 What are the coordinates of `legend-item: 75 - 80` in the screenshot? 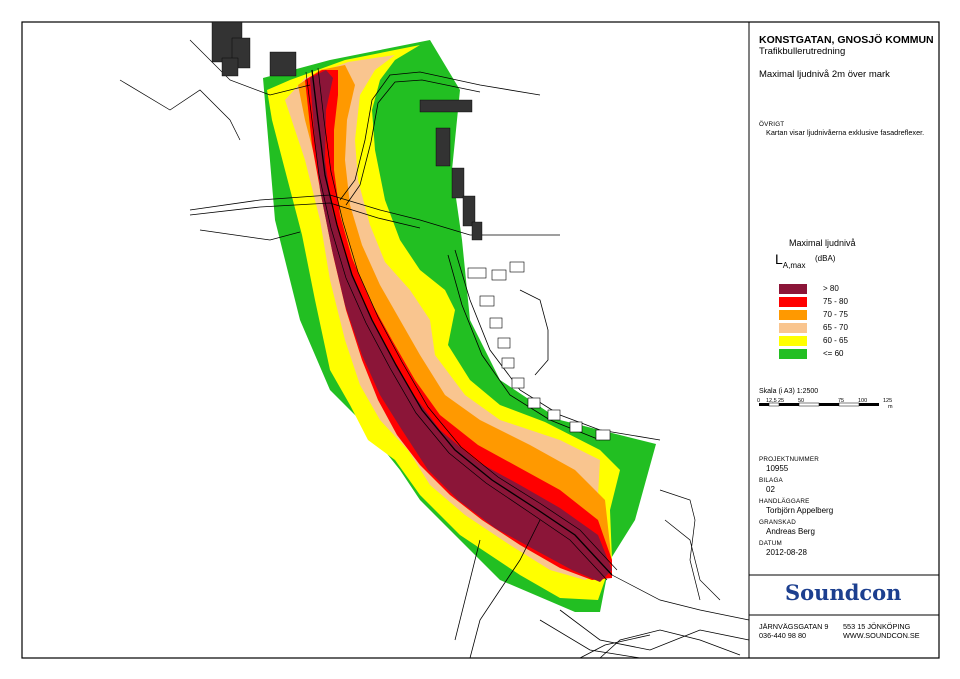 It's located at (849, 302).